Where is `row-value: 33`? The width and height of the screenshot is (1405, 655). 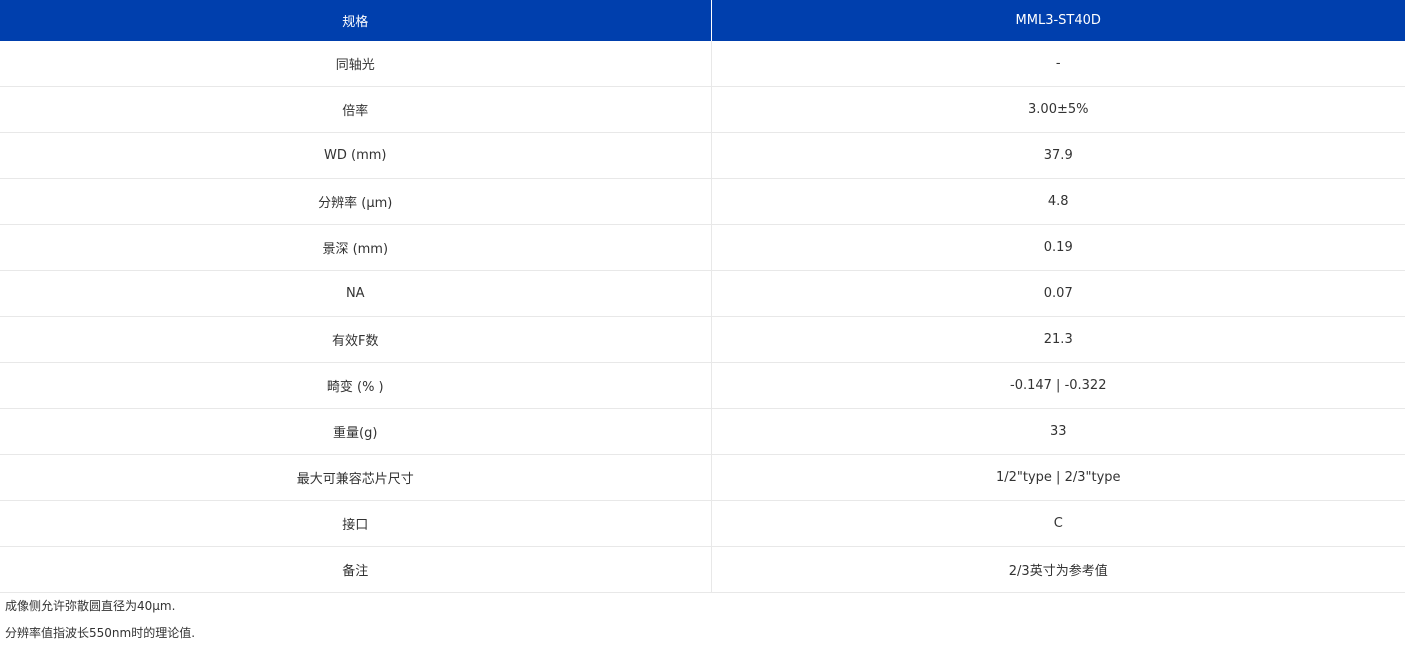 row-value: 33 is located at coordinates (1058, 431).